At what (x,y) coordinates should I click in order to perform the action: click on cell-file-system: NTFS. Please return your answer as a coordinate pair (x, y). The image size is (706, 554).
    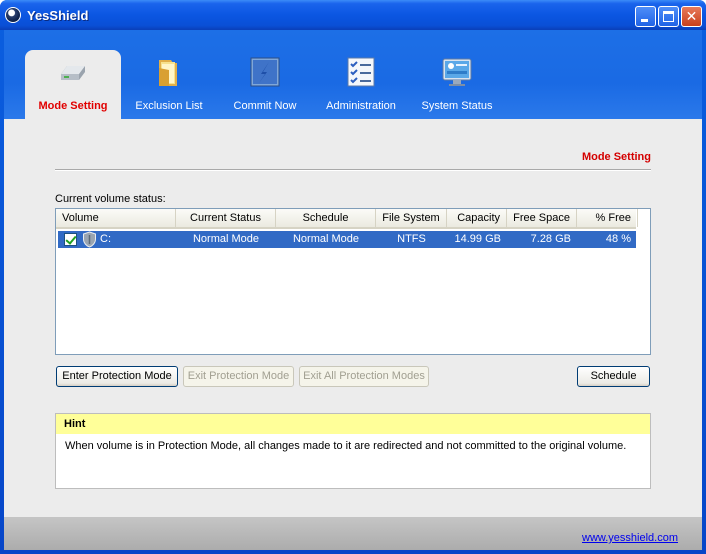
    Looking at the image, I should click on (411, 239).